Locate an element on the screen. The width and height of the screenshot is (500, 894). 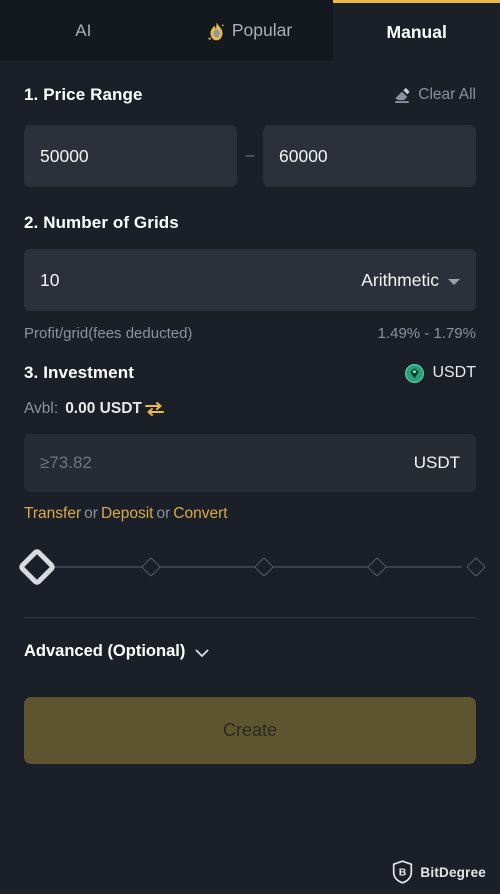
grid-mode-dropdown: Arithmetic is located at coordinates (410, 280).